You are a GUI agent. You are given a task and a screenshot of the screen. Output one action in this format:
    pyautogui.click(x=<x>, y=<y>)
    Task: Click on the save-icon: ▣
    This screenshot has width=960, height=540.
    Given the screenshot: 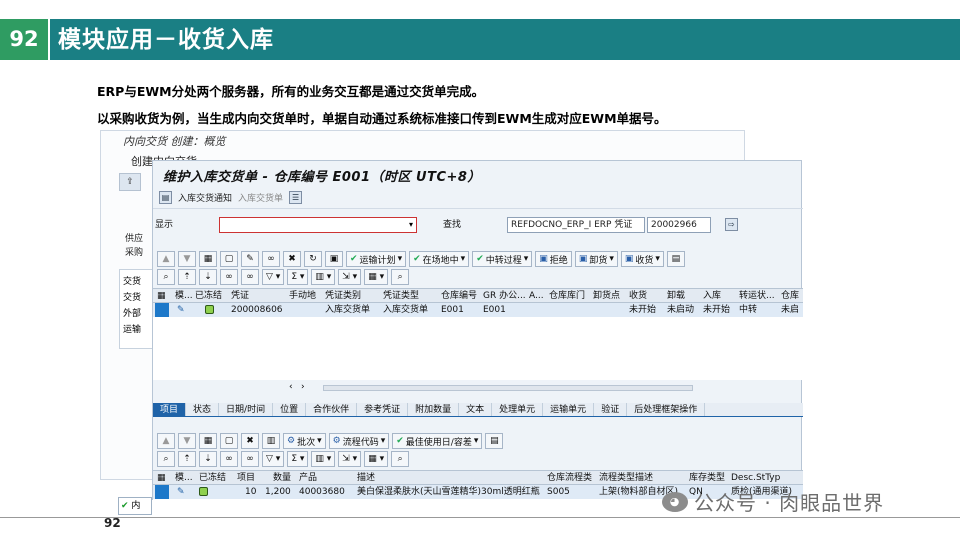 What is the action you would take?
    pyautogui.click(x=334, y=259)
    